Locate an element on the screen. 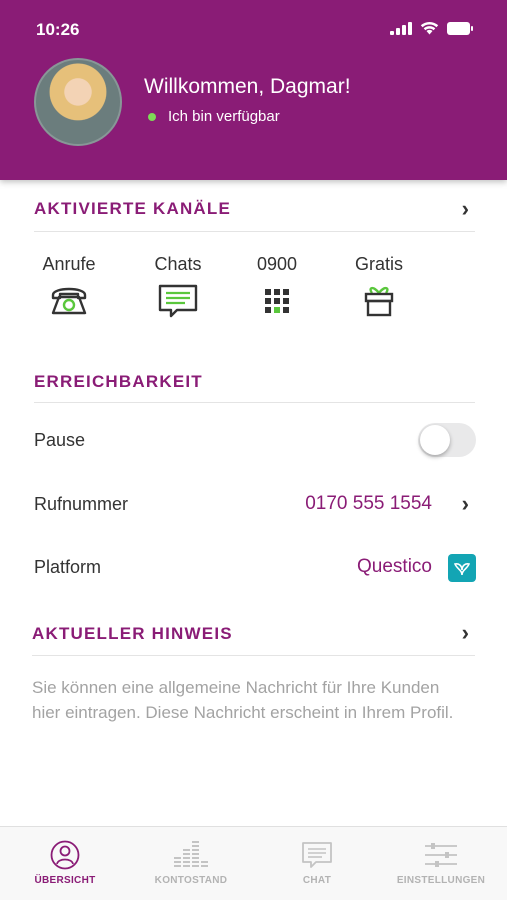  channel-chats: Chats is located at coordinates (178, 286).